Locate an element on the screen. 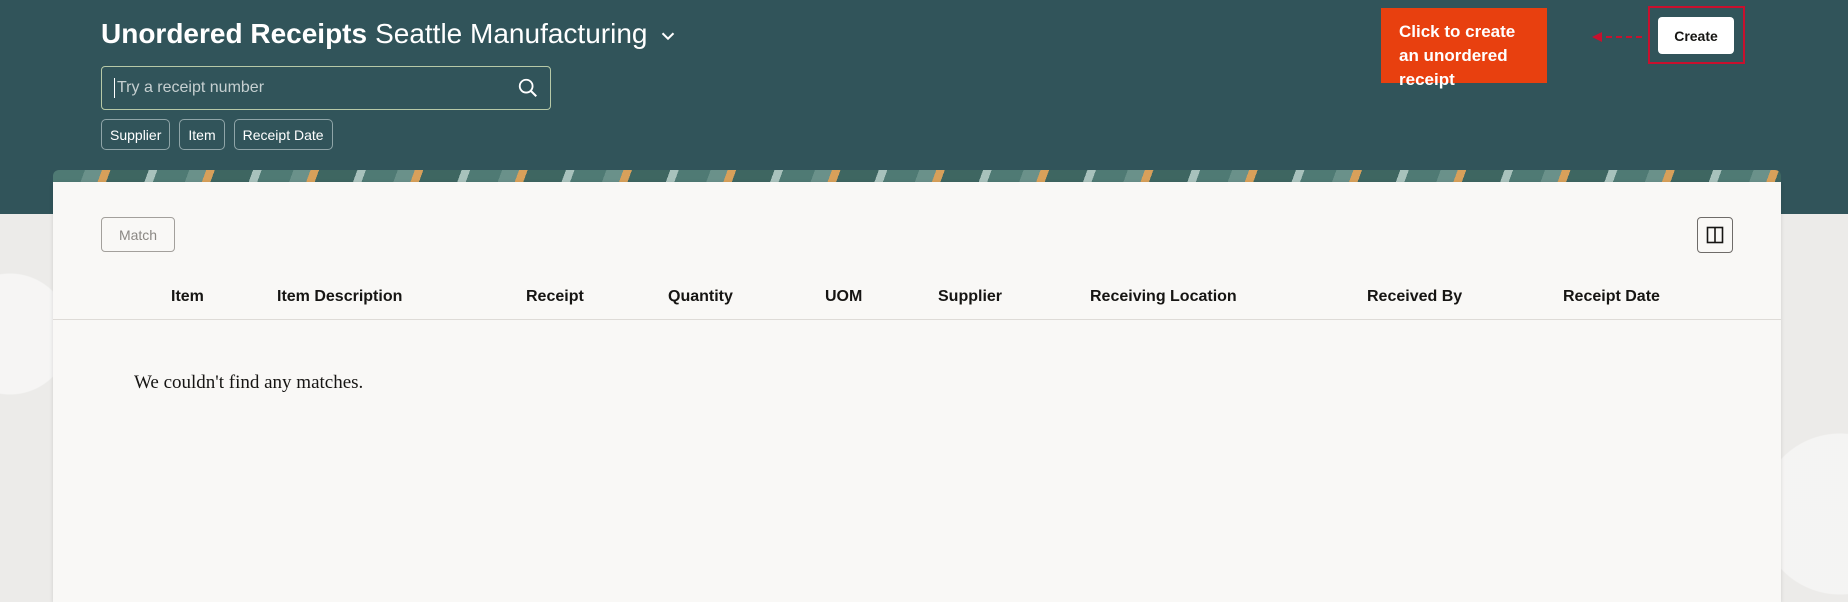  column-header-quantity: Quantity is located at coordinates (700, 297).